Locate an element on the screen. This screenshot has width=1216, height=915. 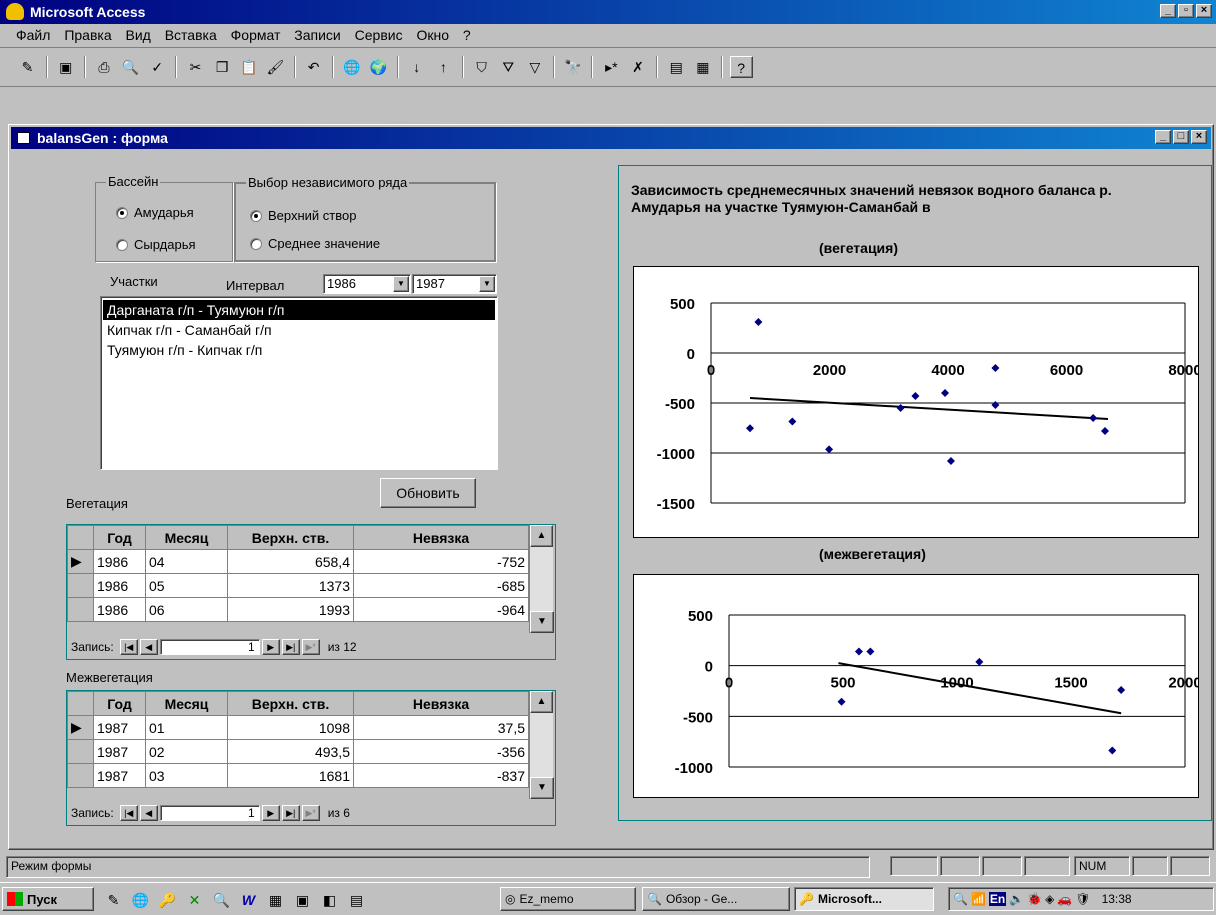
form-close-icon: × is located at coordinates (1199, 137).